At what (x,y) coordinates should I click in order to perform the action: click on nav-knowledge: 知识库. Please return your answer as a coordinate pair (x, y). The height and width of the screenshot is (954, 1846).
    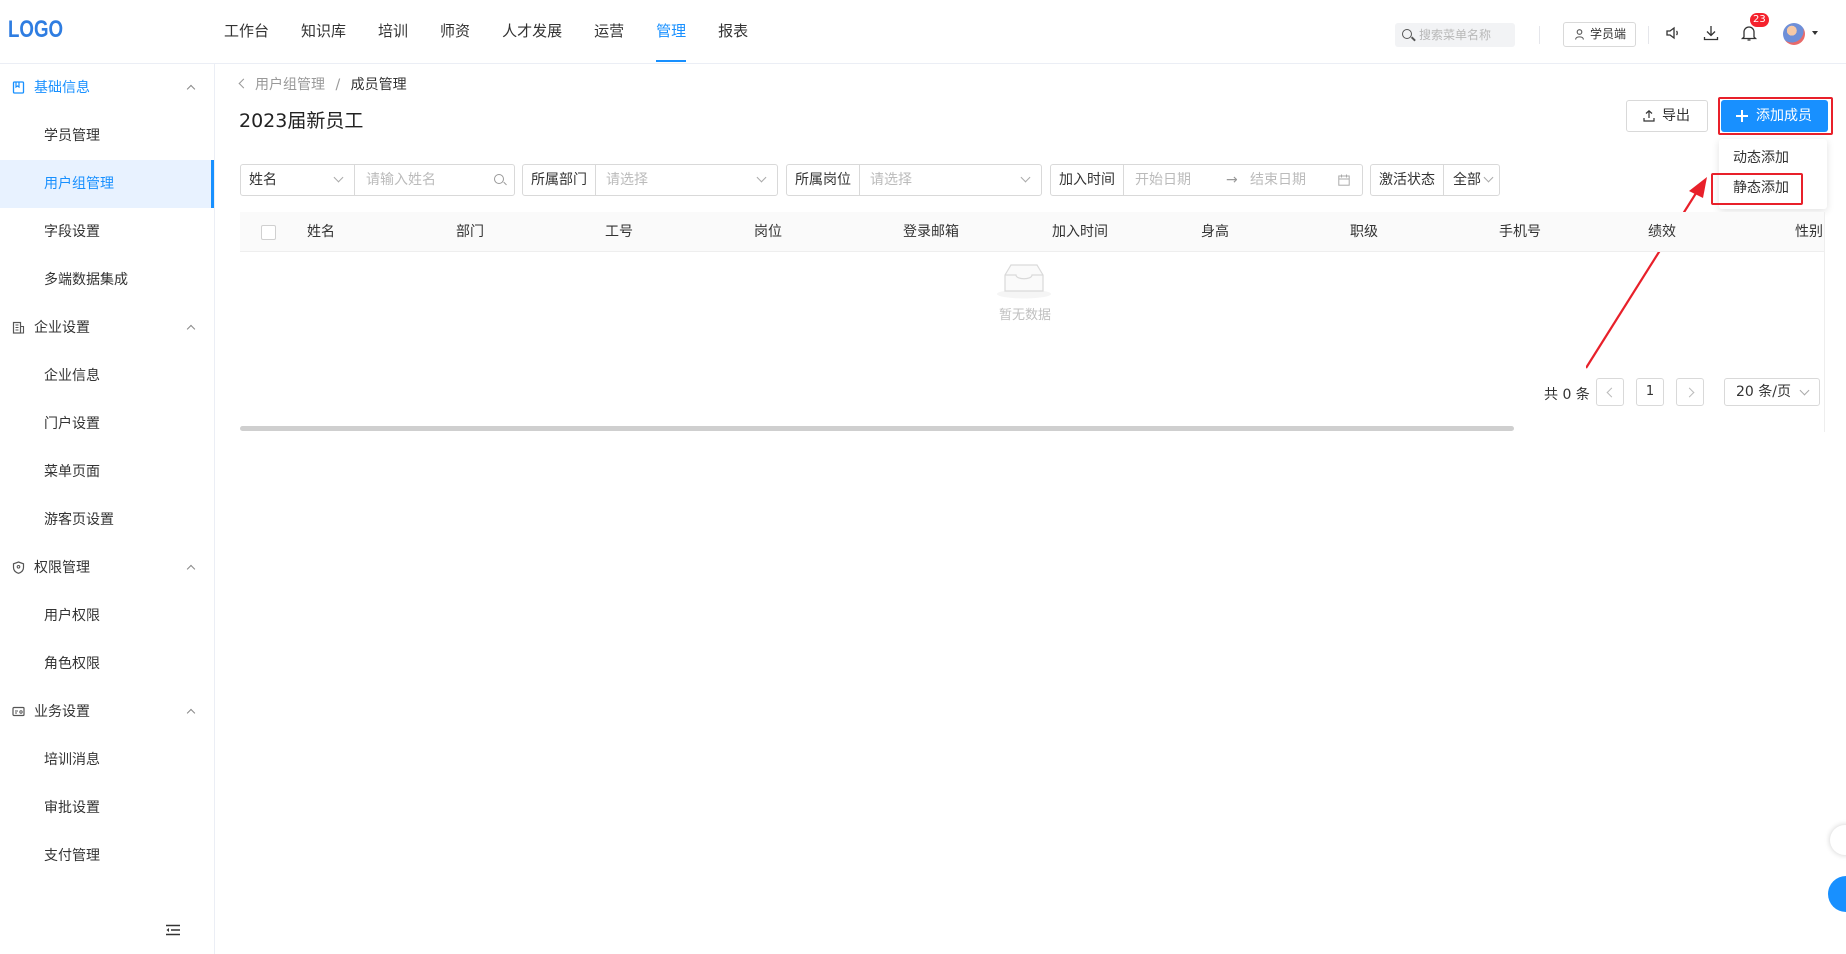
    Looking at the image, I should click on (323, 32).